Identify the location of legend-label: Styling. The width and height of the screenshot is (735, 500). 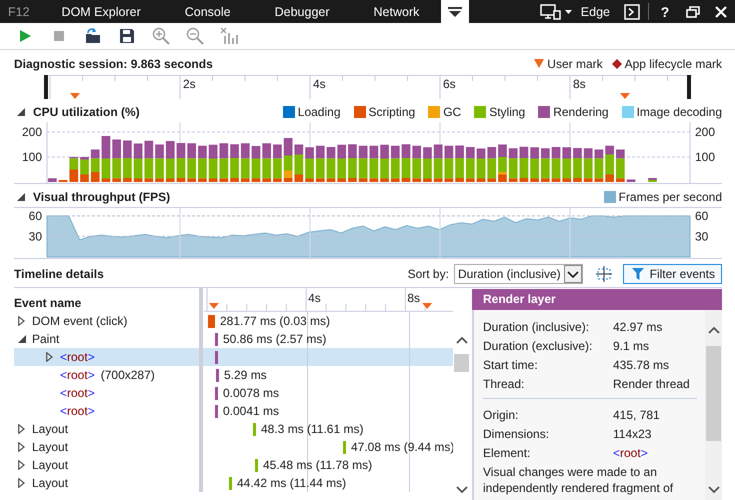
(507, 112).